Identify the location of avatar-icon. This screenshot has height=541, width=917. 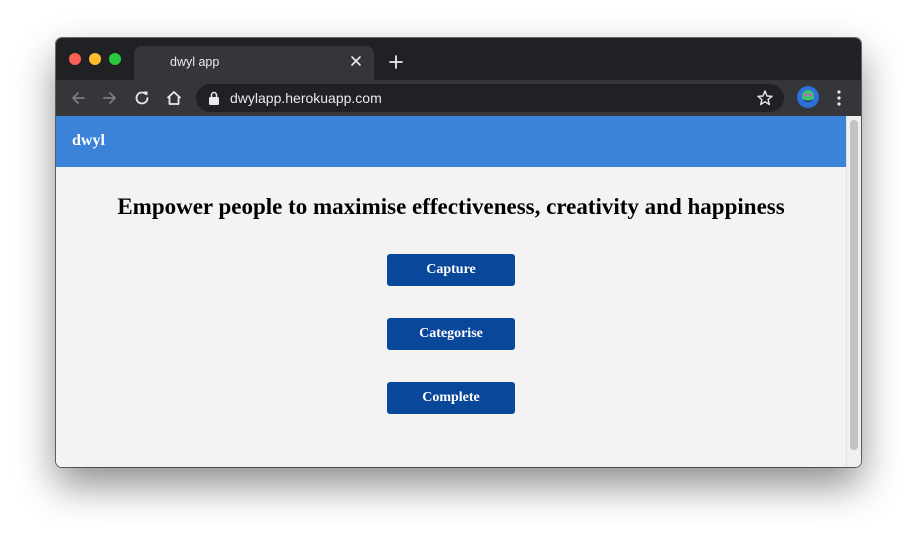
(808, 97).